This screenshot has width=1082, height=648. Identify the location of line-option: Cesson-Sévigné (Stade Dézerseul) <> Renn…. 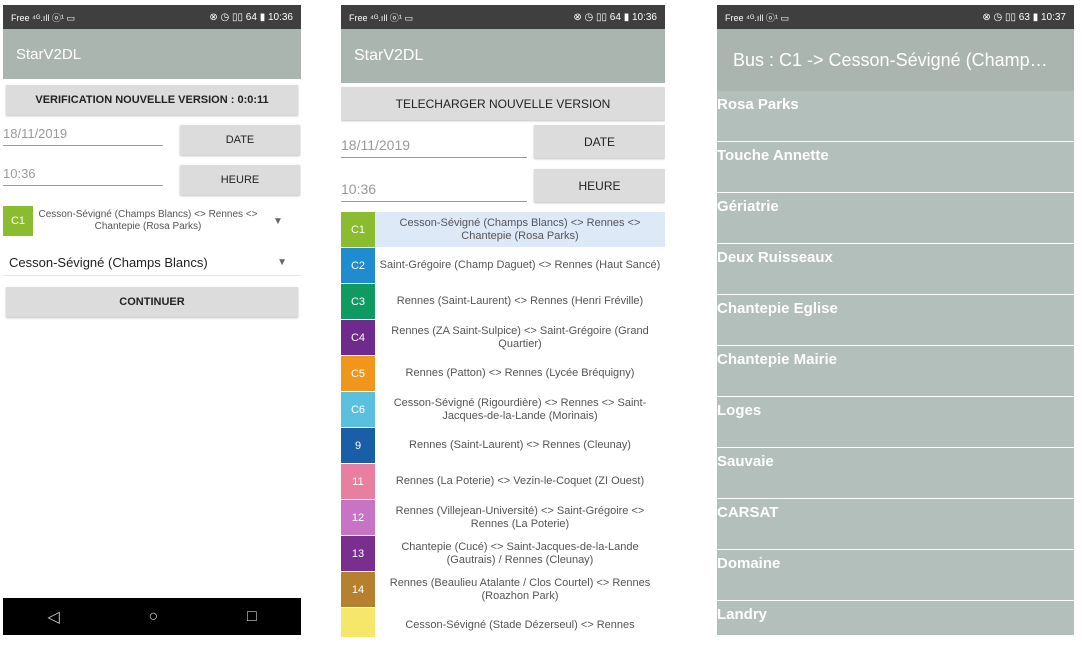
(503, 622).